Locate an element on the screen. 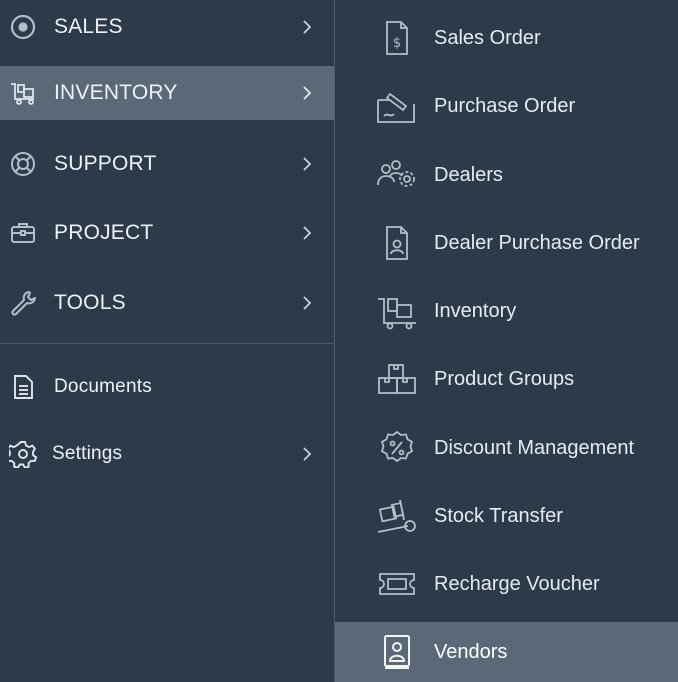  contact-book-icon is located at coordinates (397, 652).